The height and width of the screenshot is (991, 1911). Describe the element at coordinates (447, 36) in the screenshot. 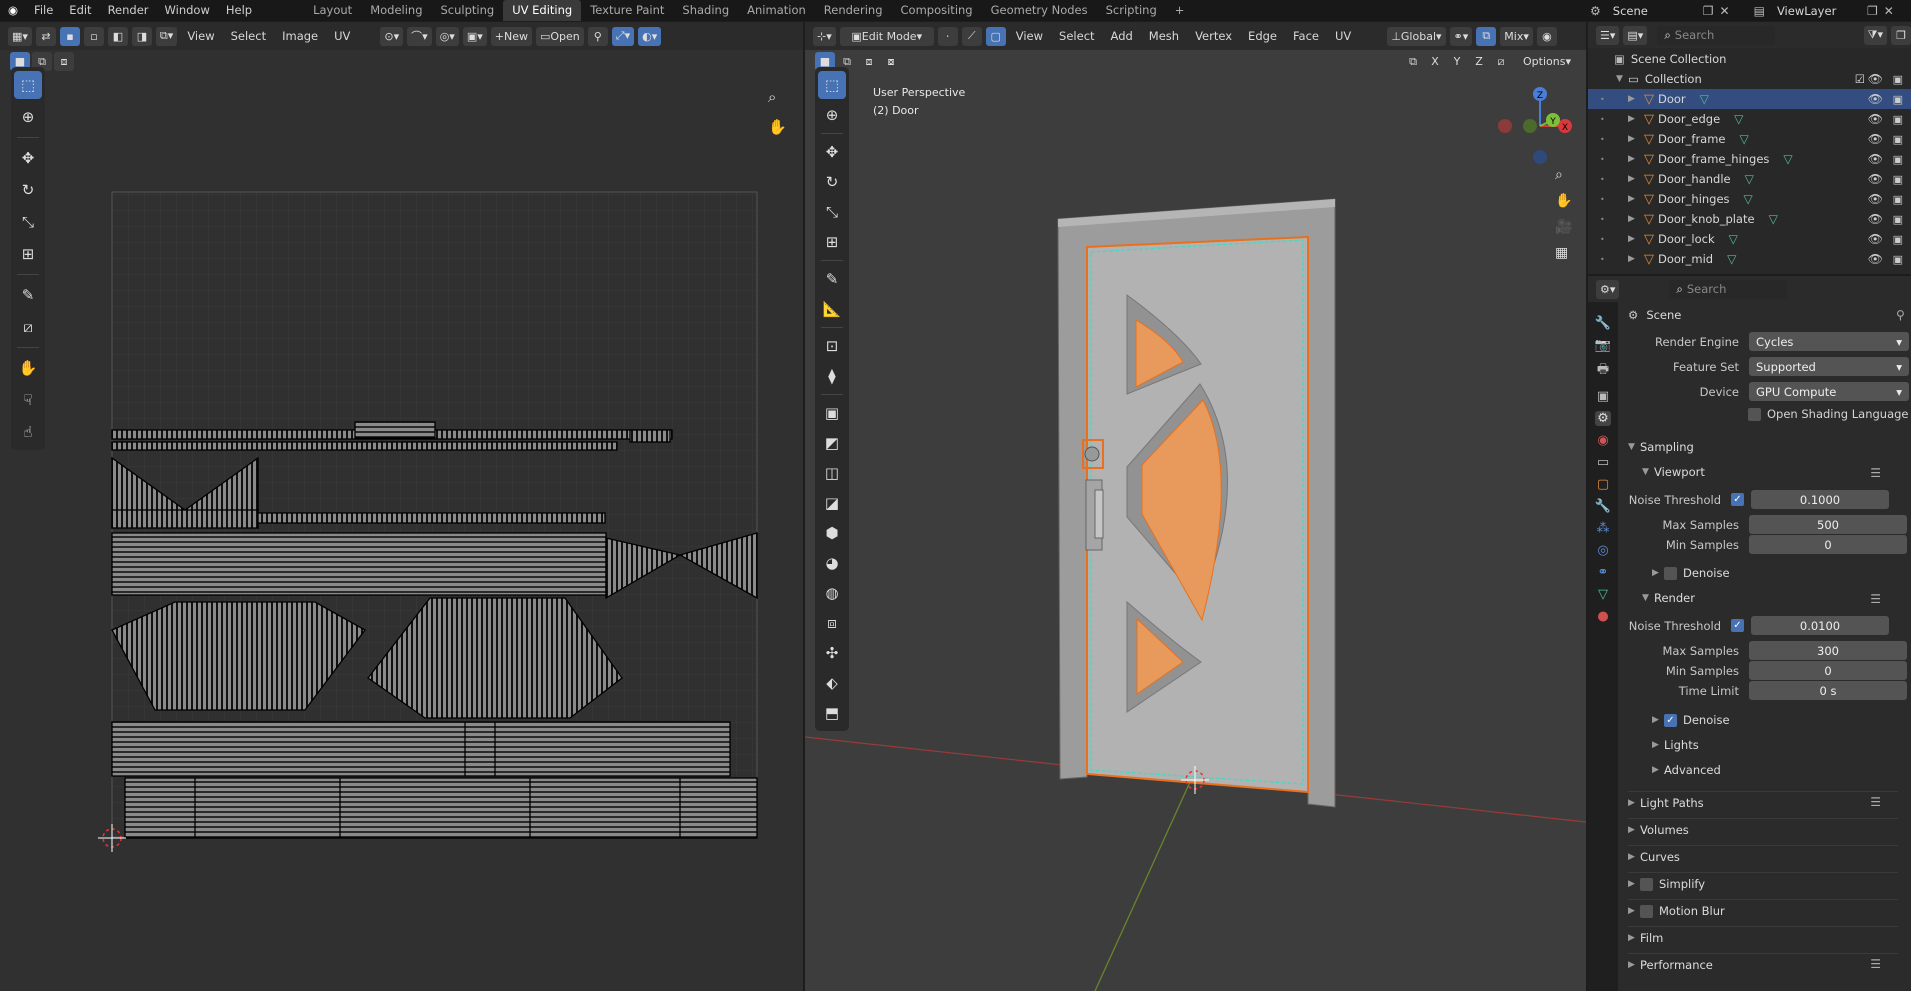

I see `proportional-edit-icon: ◎▾` at that location.